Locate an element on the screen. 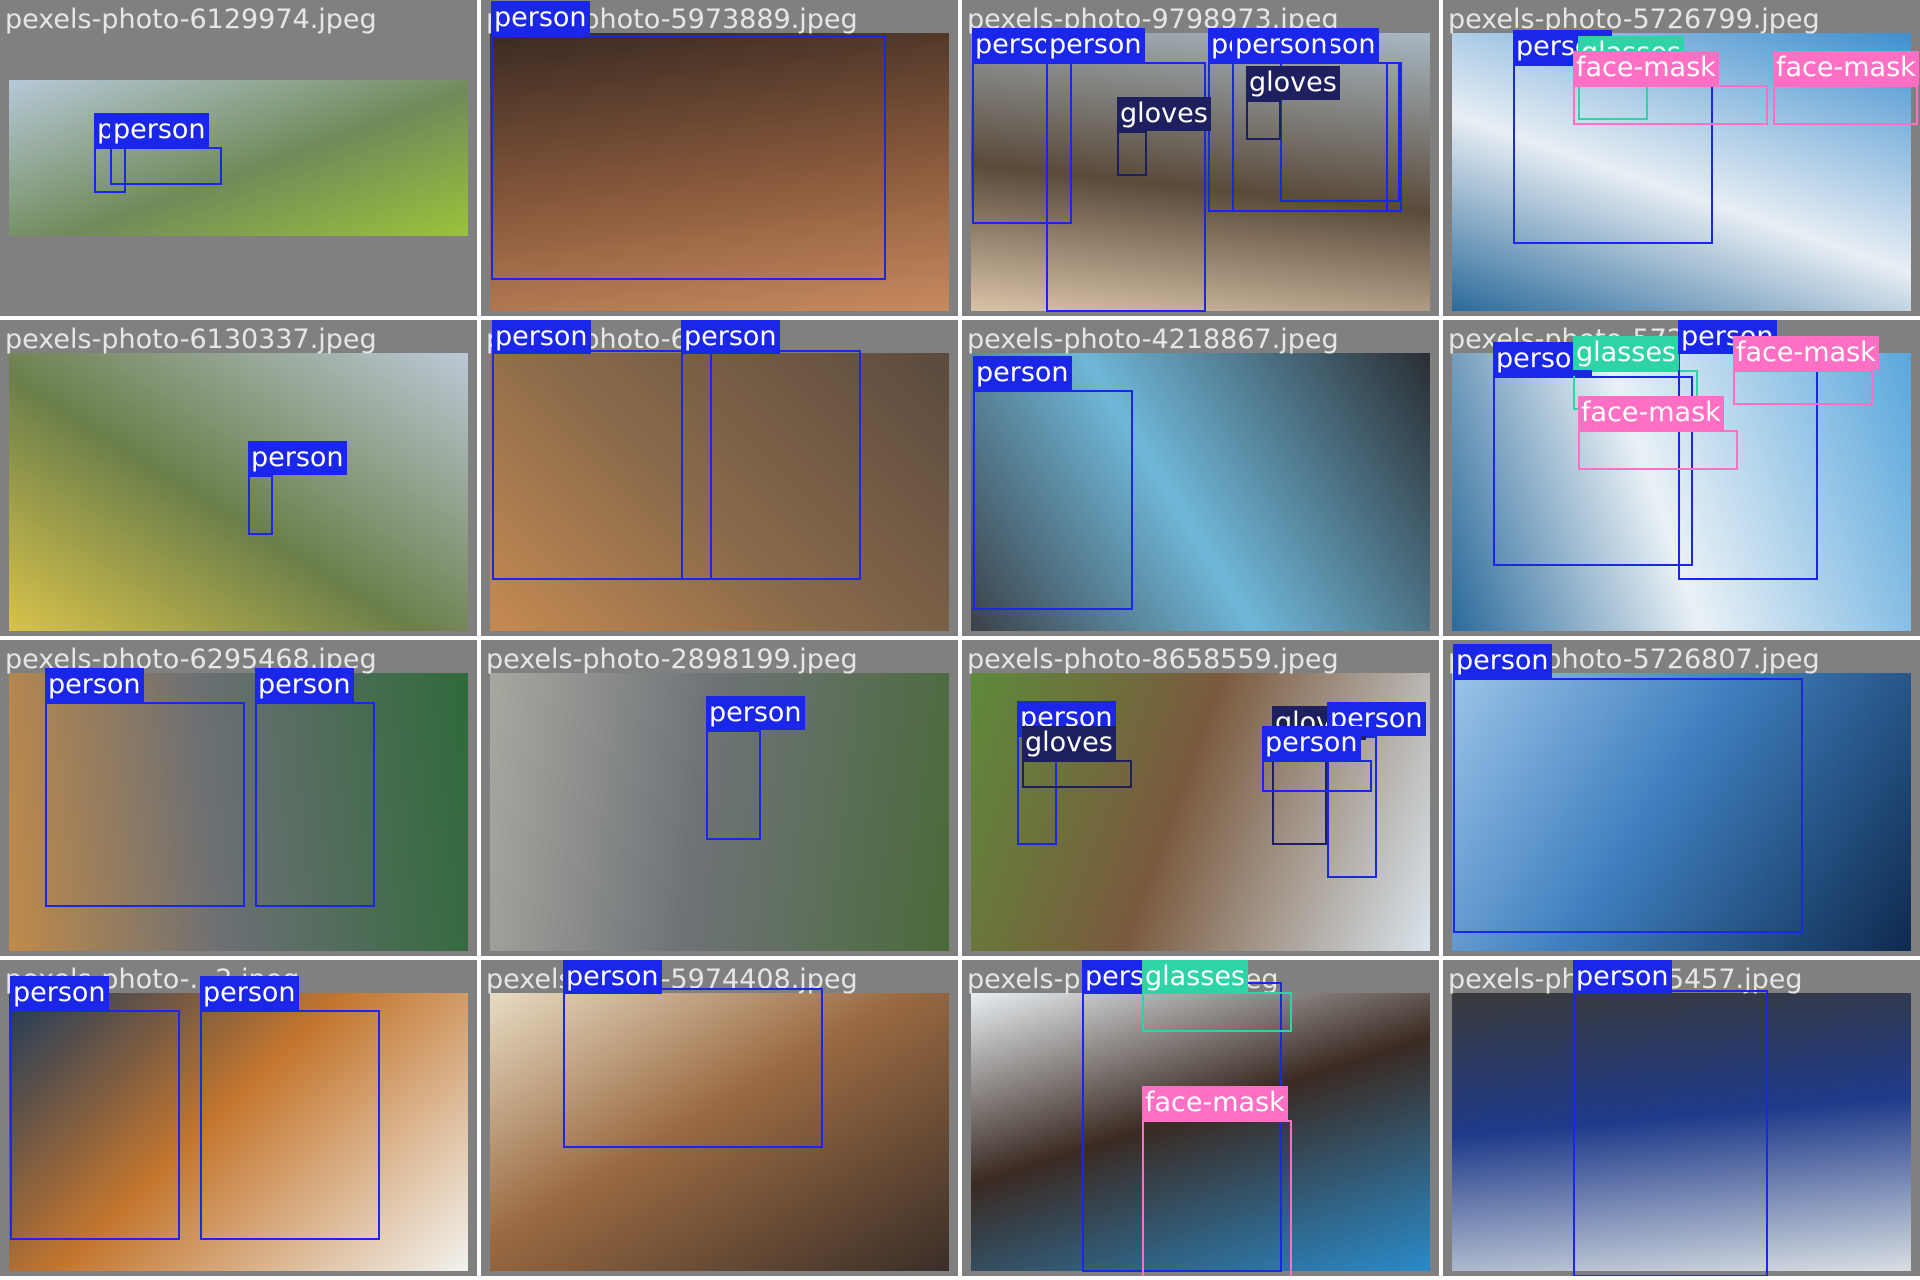 This screenshot has height=1280, width=1920. grid-cell: pexels-photo-6...jpeg person person is located at coordinates (719, 478).